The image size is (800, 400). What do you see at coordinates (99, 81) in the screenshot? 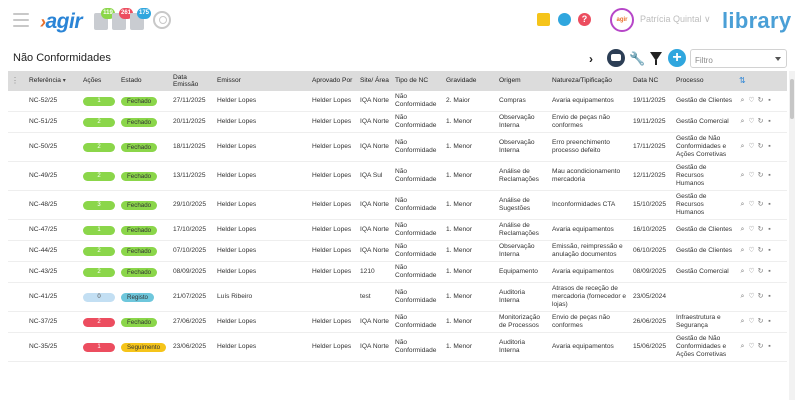
I see `col-acoes: Ações` at bounding box center [99, 81].